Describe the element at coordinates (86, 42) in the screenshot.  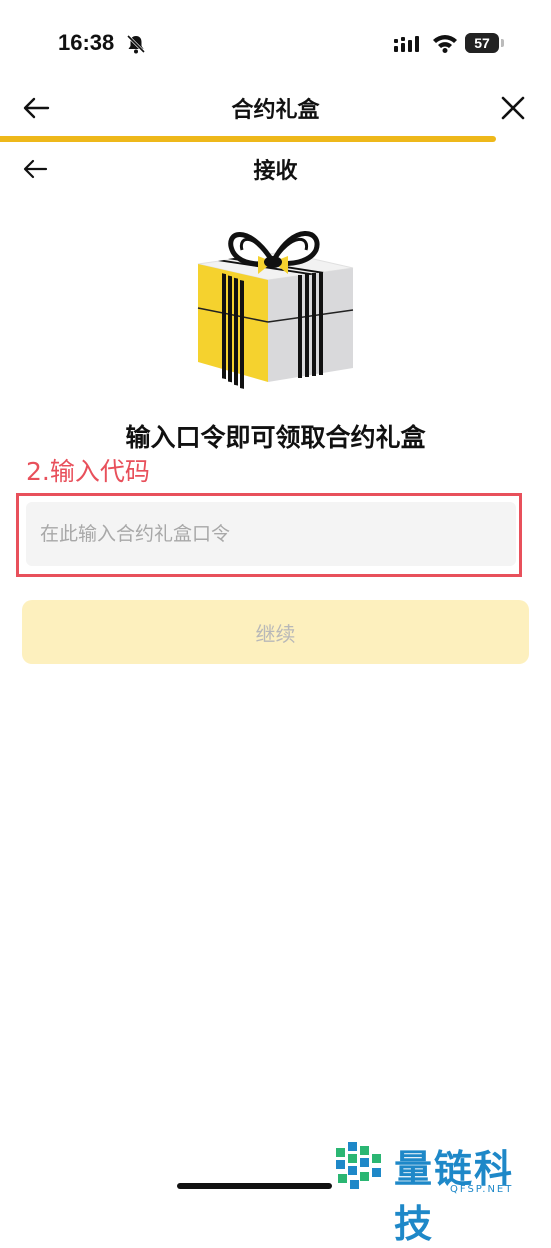
I see `status-time: 16:38` at that location.